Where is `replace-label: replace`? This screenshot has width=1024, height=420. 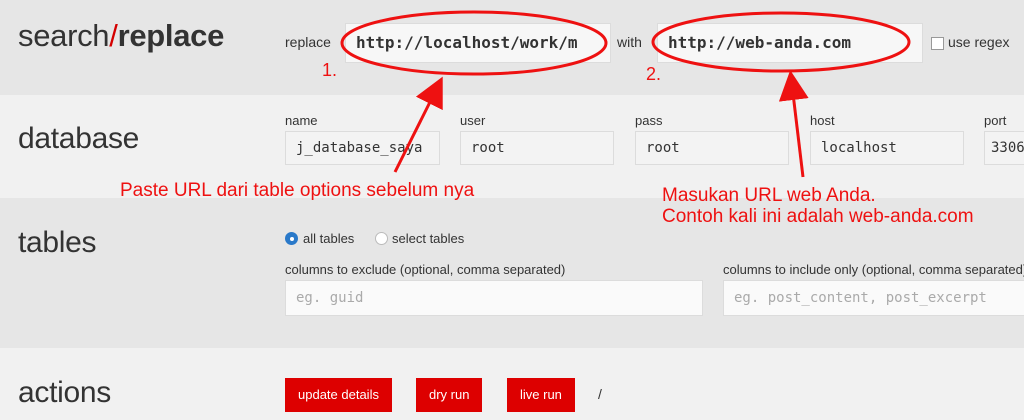
replace-label: replace is located at coordinates (308, 42).